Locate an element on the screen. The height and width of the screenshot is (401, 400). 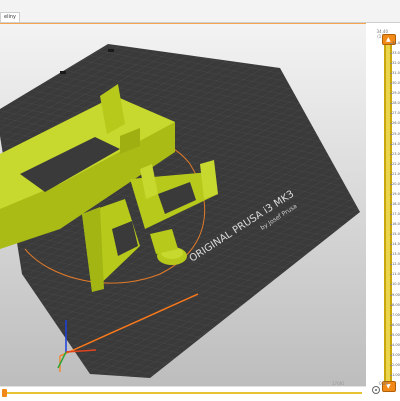
layer-tick-label: 24.00 is located at coordinates (395, 143).